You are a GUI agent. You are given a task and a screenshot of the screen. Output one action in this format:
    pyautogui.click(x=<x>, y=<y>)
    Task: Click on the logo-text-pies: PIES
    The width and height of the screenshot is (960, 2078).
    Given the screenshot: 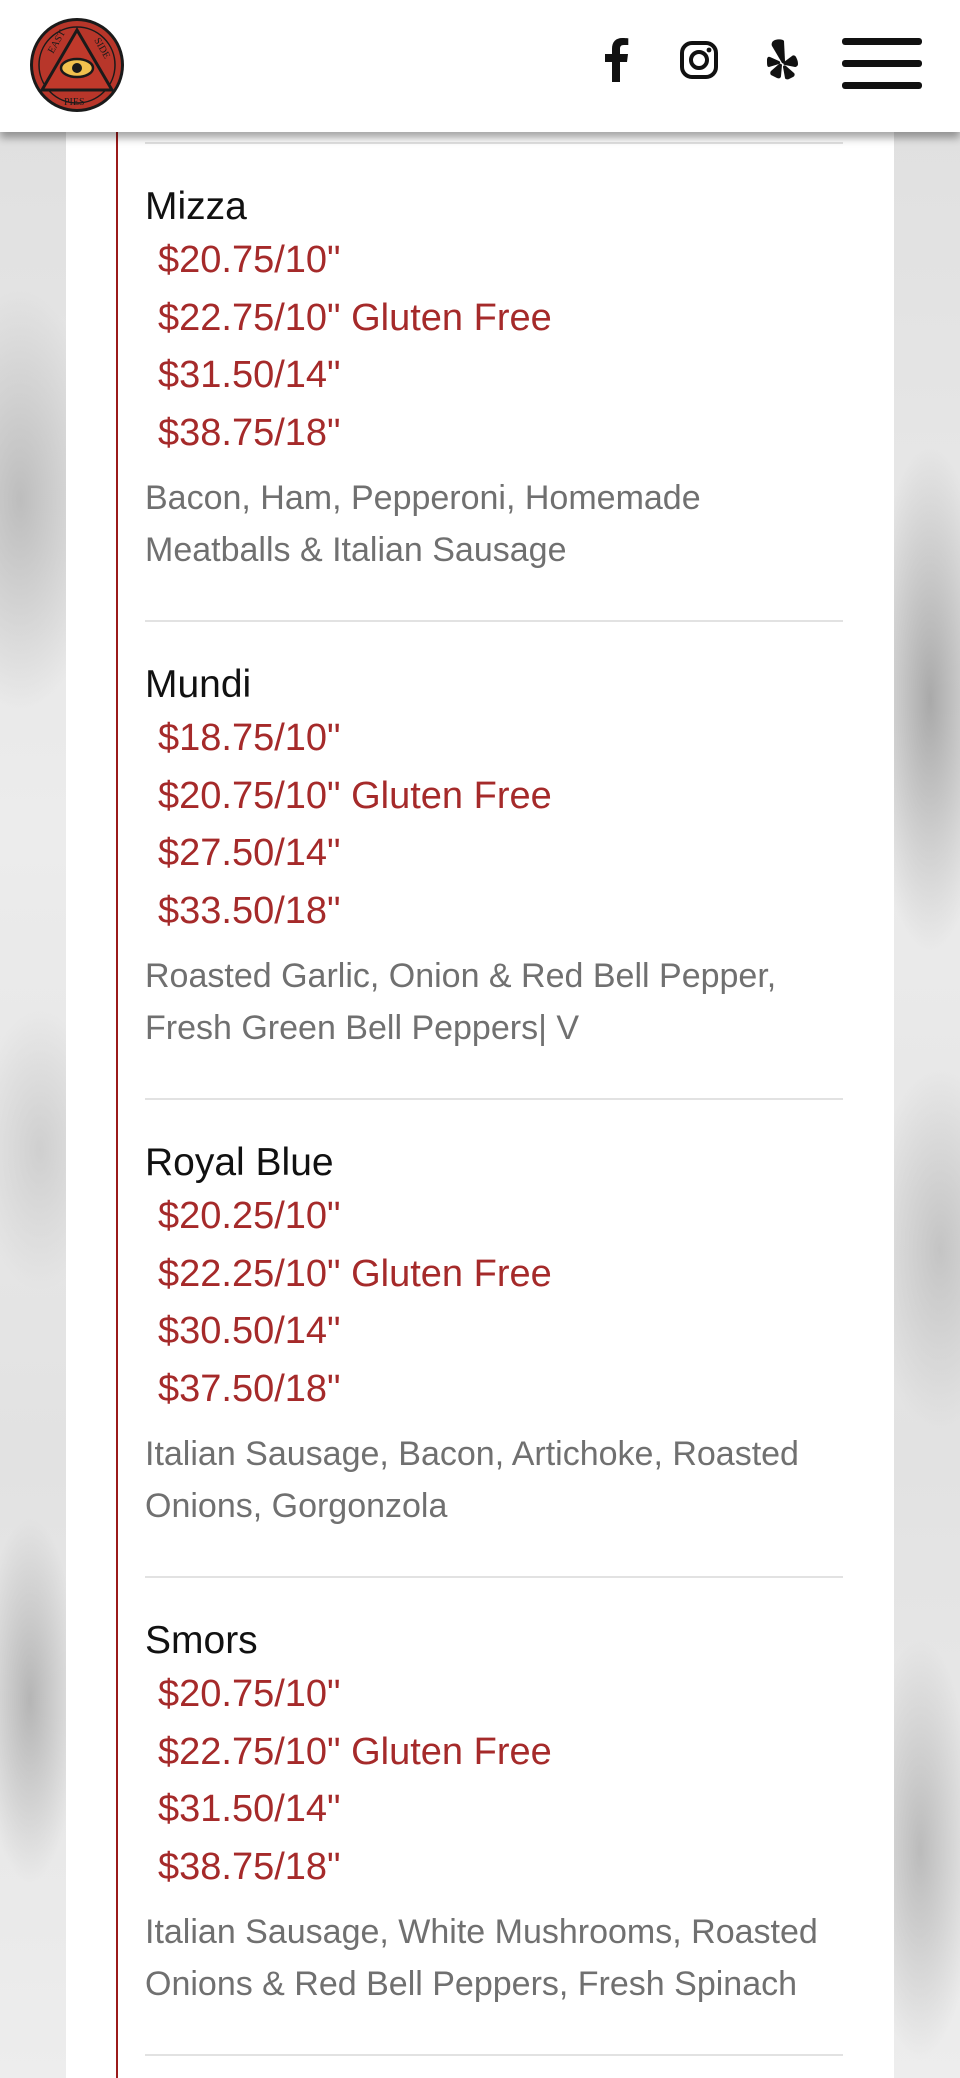 What is the action you would take?
    pyautogui.click(x=74, y=102)
    